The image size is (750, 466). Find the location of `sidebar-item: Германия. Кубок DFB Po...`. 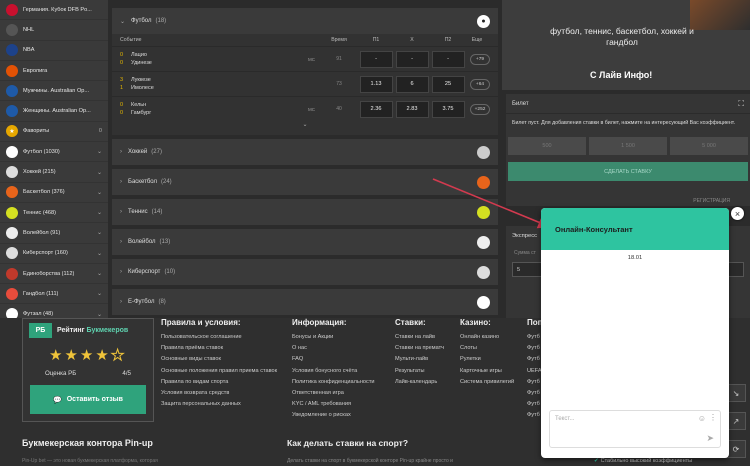

sidebar-item: Германия. Кубок DFB Po... is located at coordinates (54, 10).